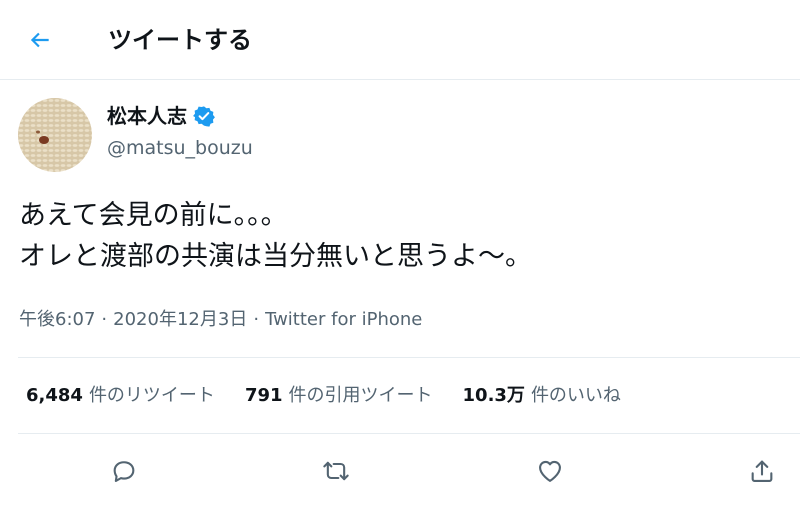 The width and height of the screenshot is (800, 517). Describe the element at coordinates (400, 471) in the screenshot. I see `tweet-actions` at that location.